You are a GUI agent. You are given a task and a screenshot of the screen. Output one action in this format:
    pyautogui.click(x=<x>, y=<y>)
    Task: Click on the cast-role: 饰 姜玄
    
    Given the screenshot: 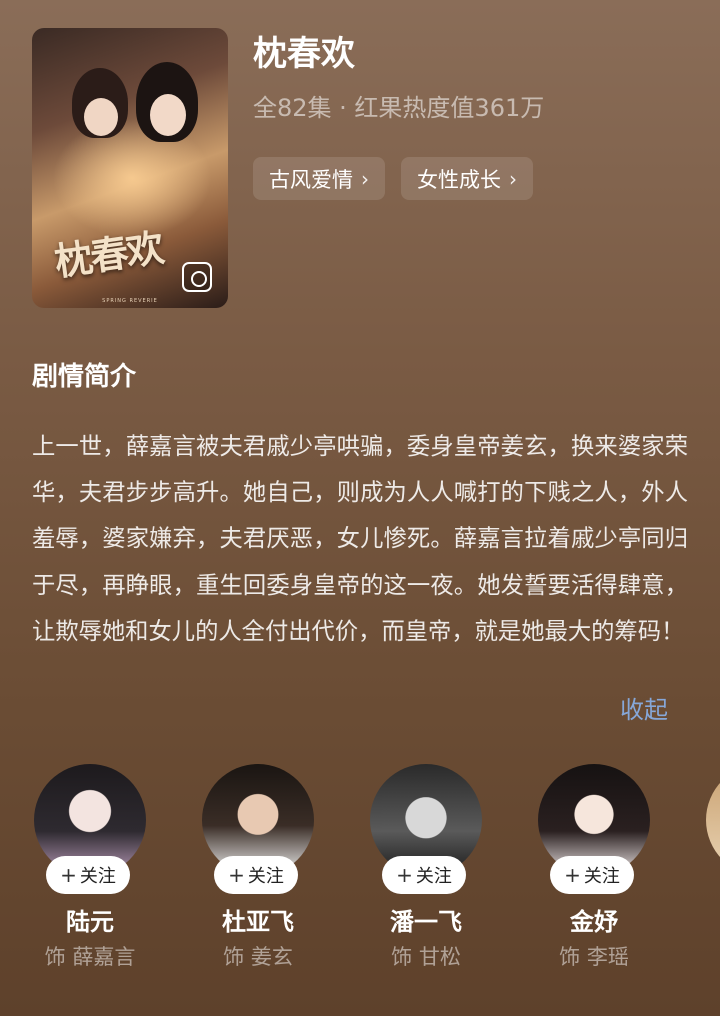 What is the action you would take?
    pyautogui.click(x=258, y=957)
    